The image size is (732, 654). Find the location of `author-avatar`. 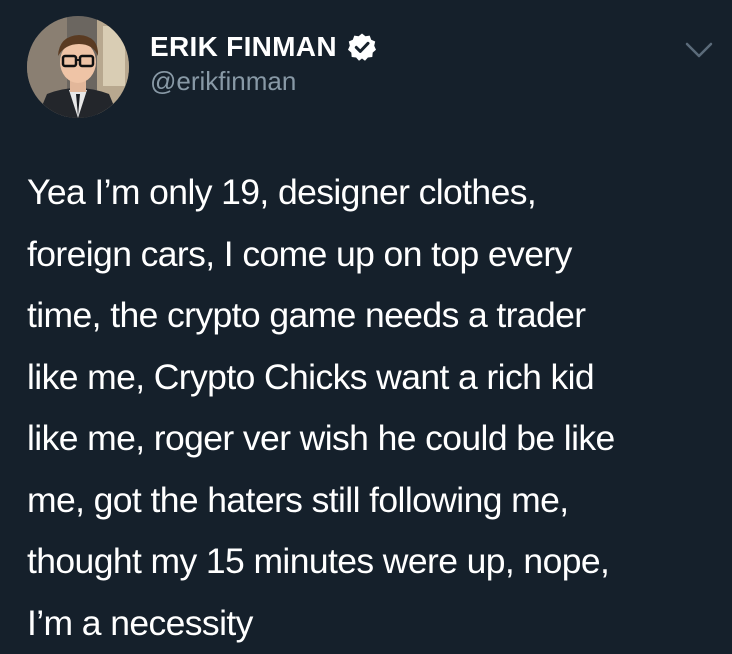

author-avatar is located at coordinates (78, 67).